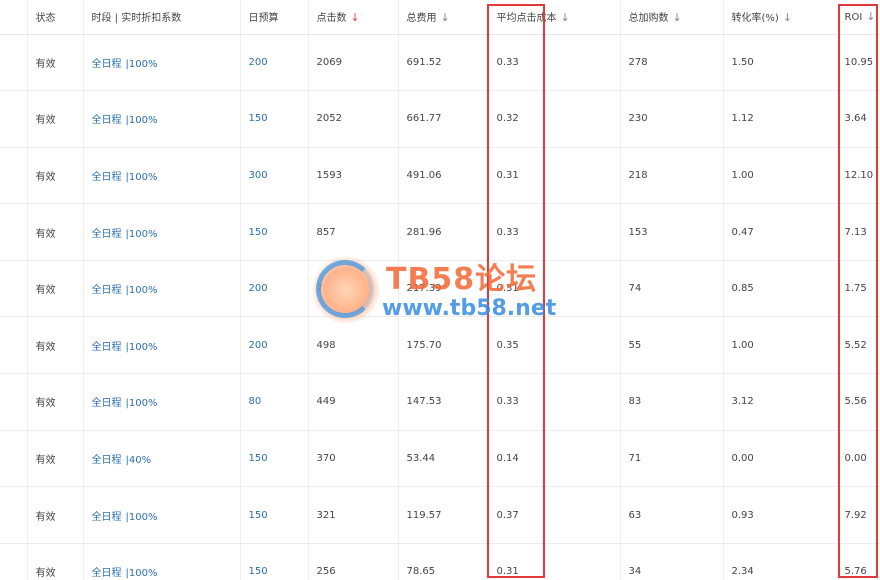  What do you see at coordinates (353, 289) in the screenshot?
I see `clicks-cell: 705` at bounding box center [353, 289].